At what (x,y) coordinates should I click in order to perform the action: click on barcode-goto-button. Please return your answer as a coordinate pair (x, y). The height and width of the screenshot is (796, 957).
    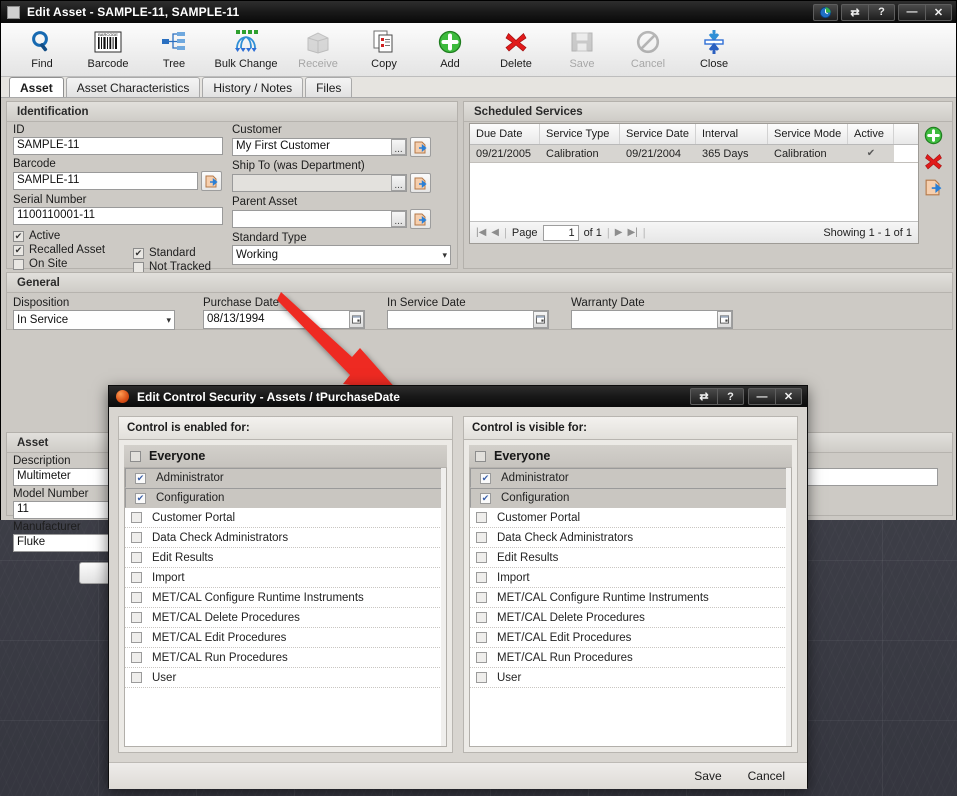
    Looking at the image, I should click on (211, 181).